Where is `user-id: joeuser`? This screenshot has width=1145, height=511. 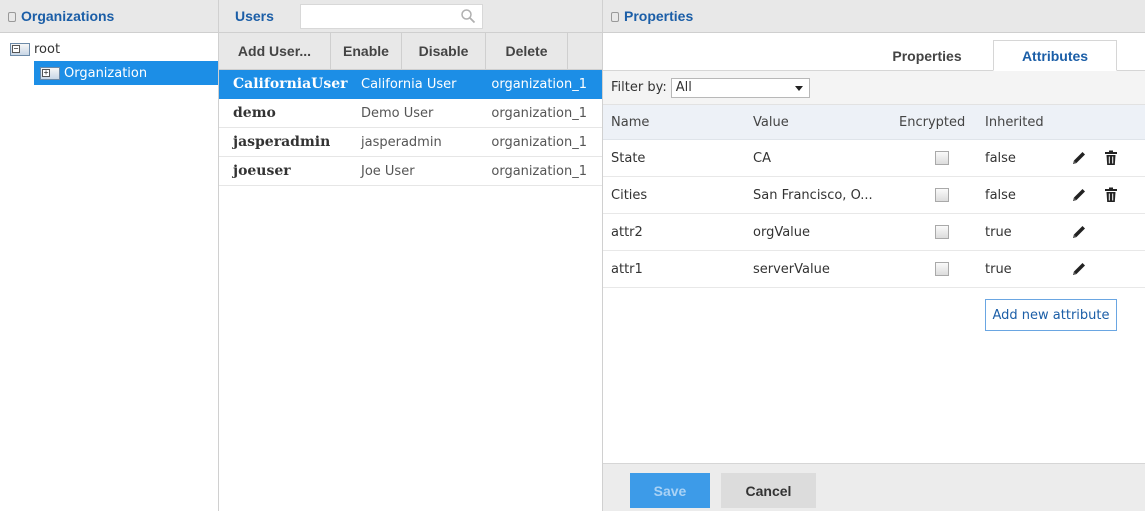
user-id: joeuser is located at coordinates (262, 171).